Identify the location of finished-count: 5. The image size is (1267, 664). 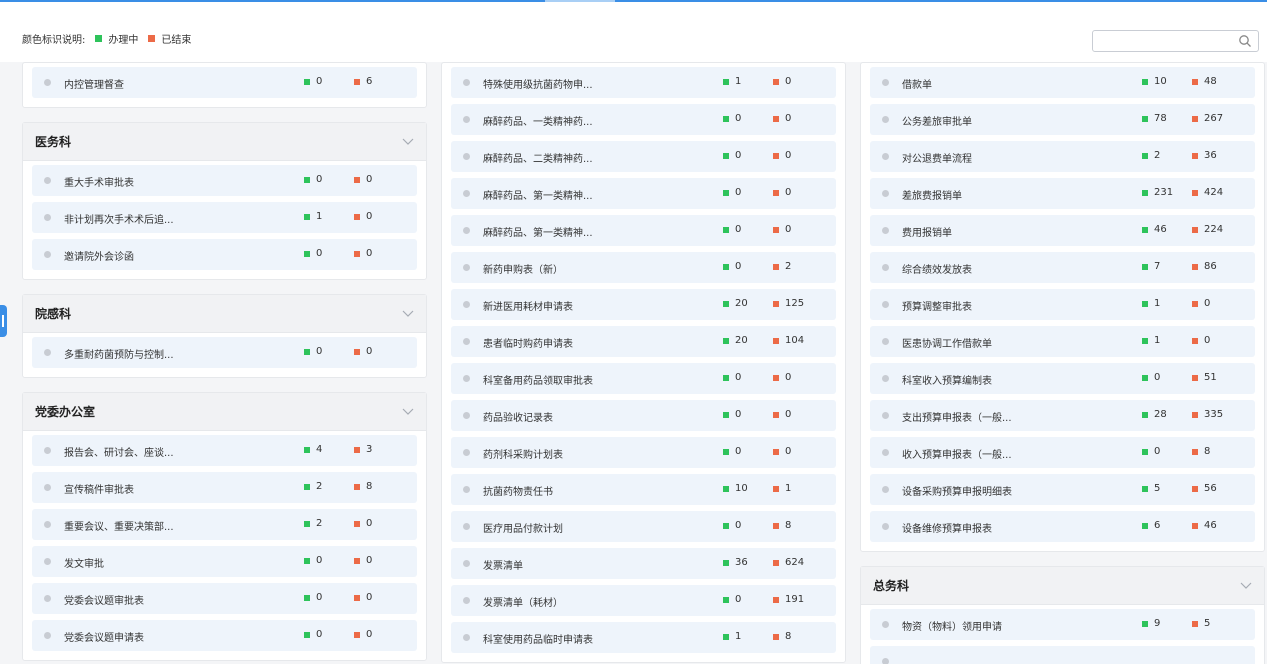
(1201, 623).